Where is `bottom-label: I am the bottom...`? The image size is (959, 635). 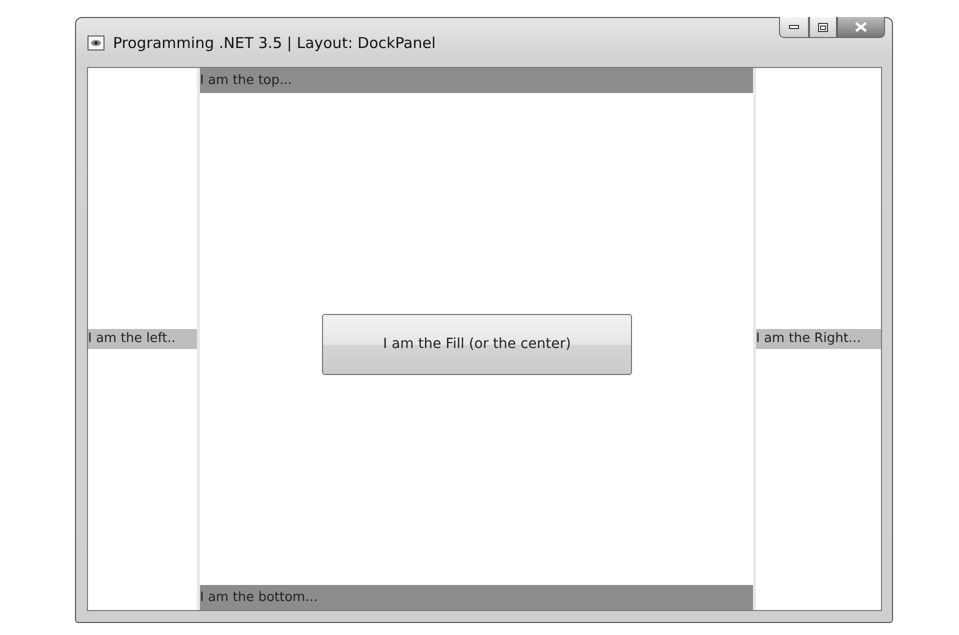
bottom-label: I am the bottom... is located at coordinates (476, 597).